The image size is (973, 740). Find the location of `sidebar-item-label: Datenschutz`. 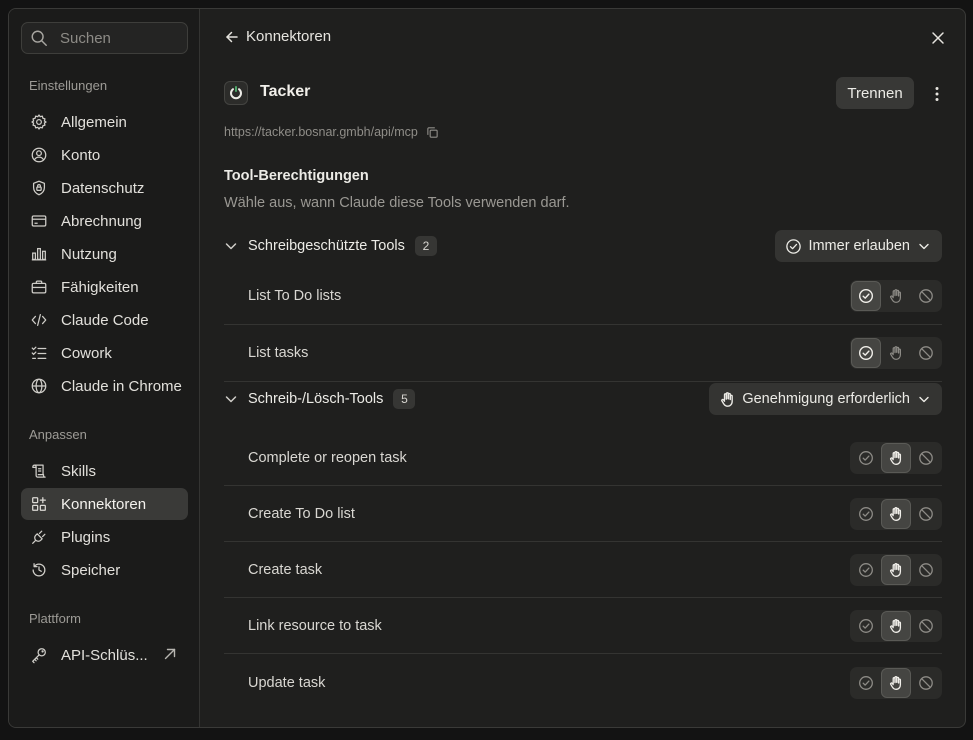

sidebar-item-label: Datenschutz is located at coordinates (103, 188).